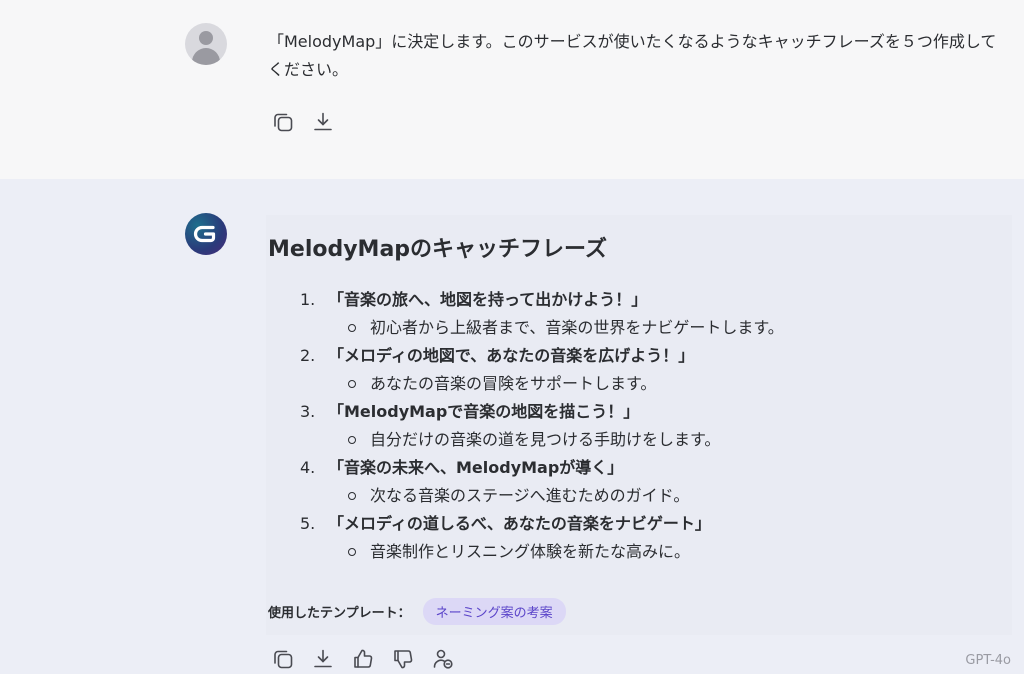 The image size is (1024, 674). What do you see at coordinates (530, 551) in the screenshot?
I see `catchphrase-description: 音楽制作とリスニング体験を新たな高みに。` at bounding box center [530, 551].